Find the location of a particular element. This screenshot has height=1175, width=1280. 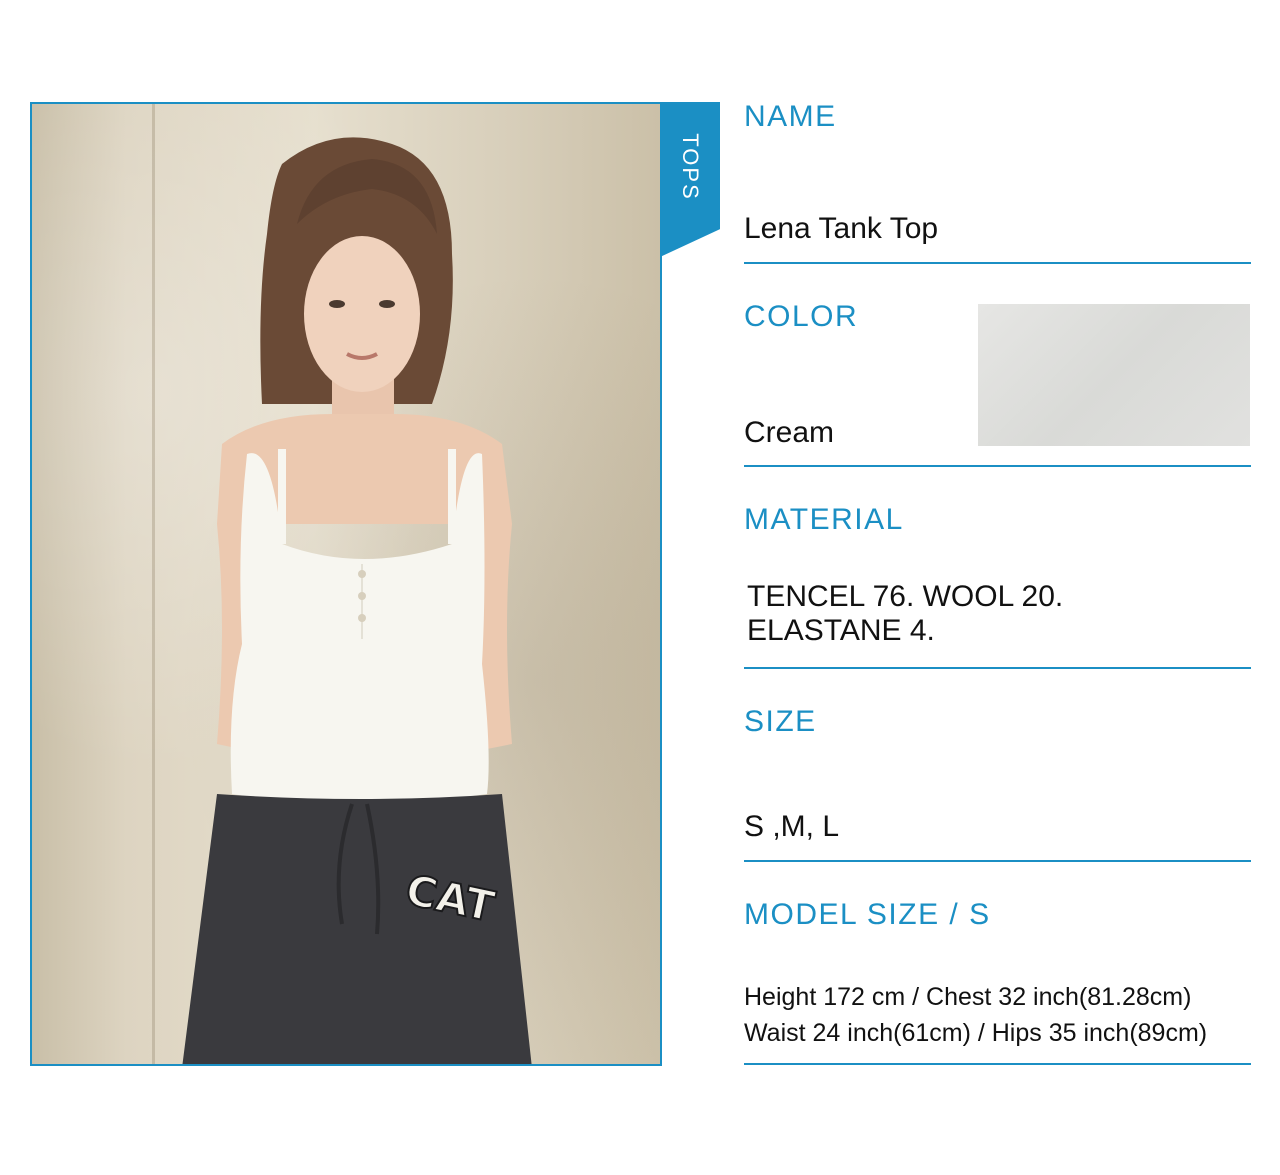

model-measurements-1: Height 172 cm / Chest 32 inch(81.28cm) is located at coordinates (968, 997).